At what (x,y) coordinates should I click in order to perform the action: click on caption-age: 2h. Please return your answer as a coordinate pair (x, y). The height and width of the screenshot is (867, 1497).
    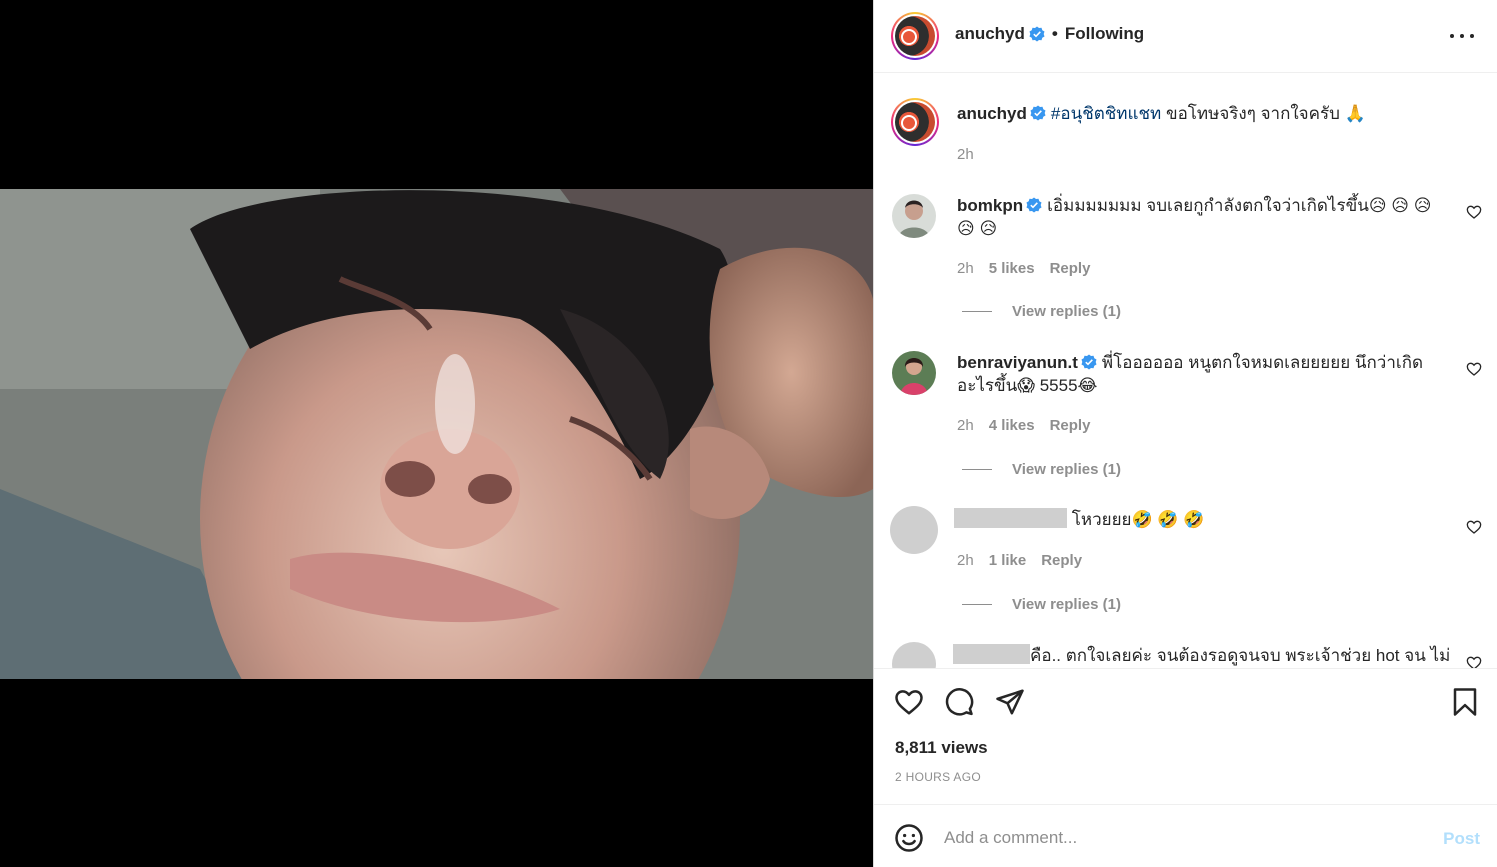
    Looking at the image, I should click on (965, 154).